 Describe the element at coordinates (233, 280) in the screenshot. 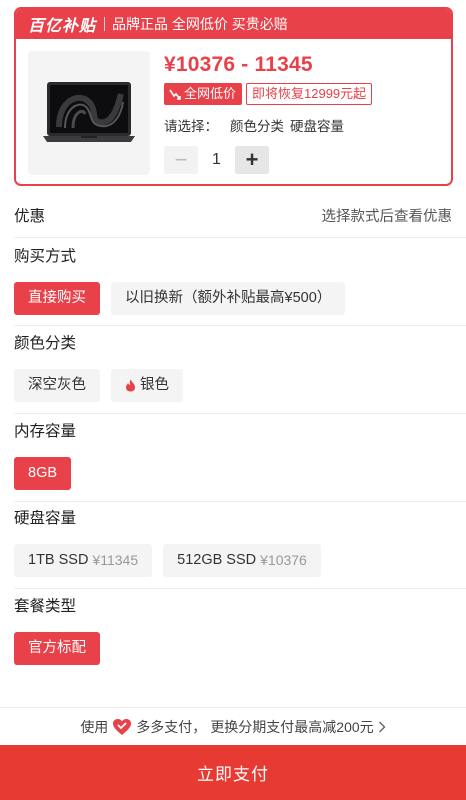

I see `purchase-method-section: 购买方式 直接购买 以旧换新（额外补贴最高¥500）` at that location.